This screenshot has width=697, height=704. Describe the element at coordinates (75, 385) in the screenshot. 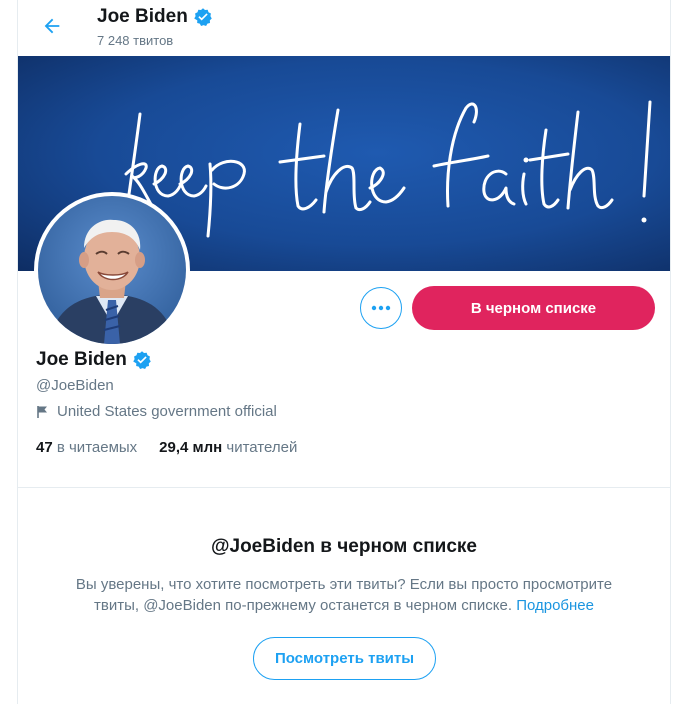

I see `profile-handle: @JoeBiden` at that location.